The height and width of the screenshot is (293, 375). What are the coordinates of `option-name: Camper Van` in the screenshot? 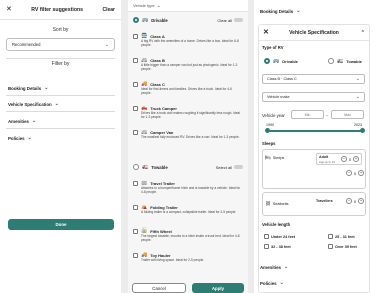 It's located at (162, 132).